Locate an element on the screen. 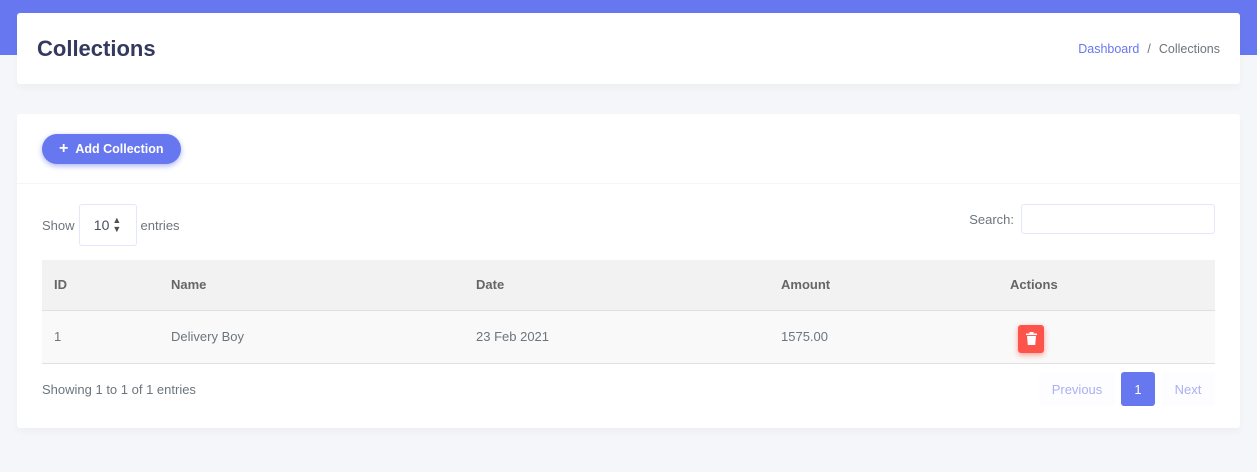 The image size is (1257, 472). pagination-next: Next is located at coordinates (1188, 389).